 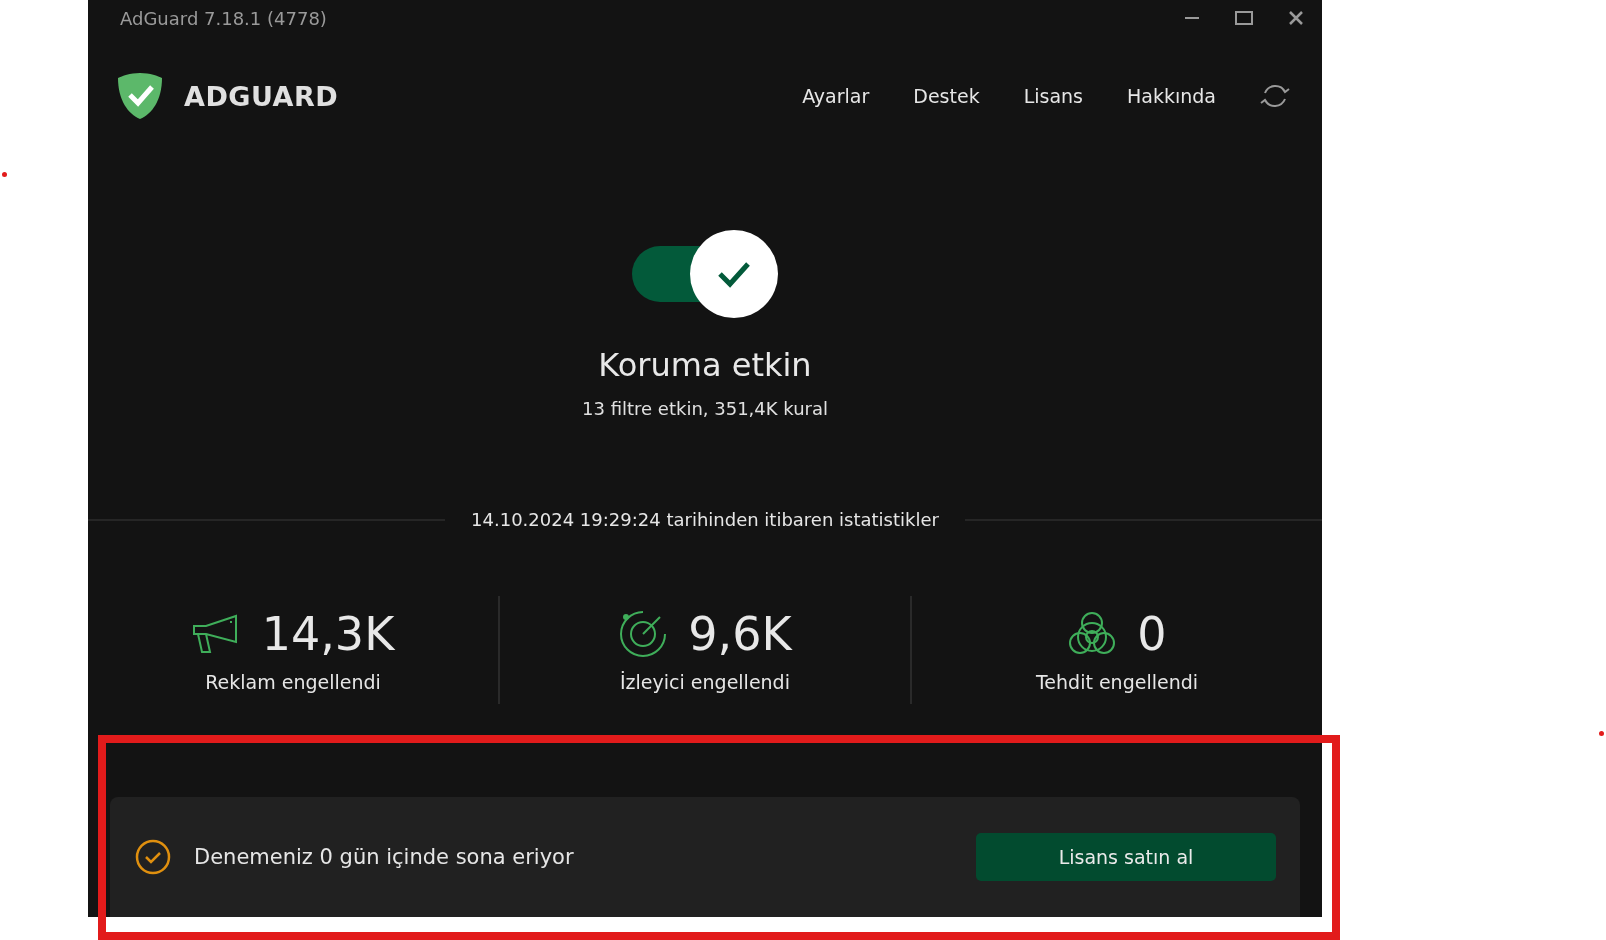 I want to click on stats-since-heading: 14.10.2024 19:29:24 tarihinden itibaren istatistikler, so click(x=705, y=519).